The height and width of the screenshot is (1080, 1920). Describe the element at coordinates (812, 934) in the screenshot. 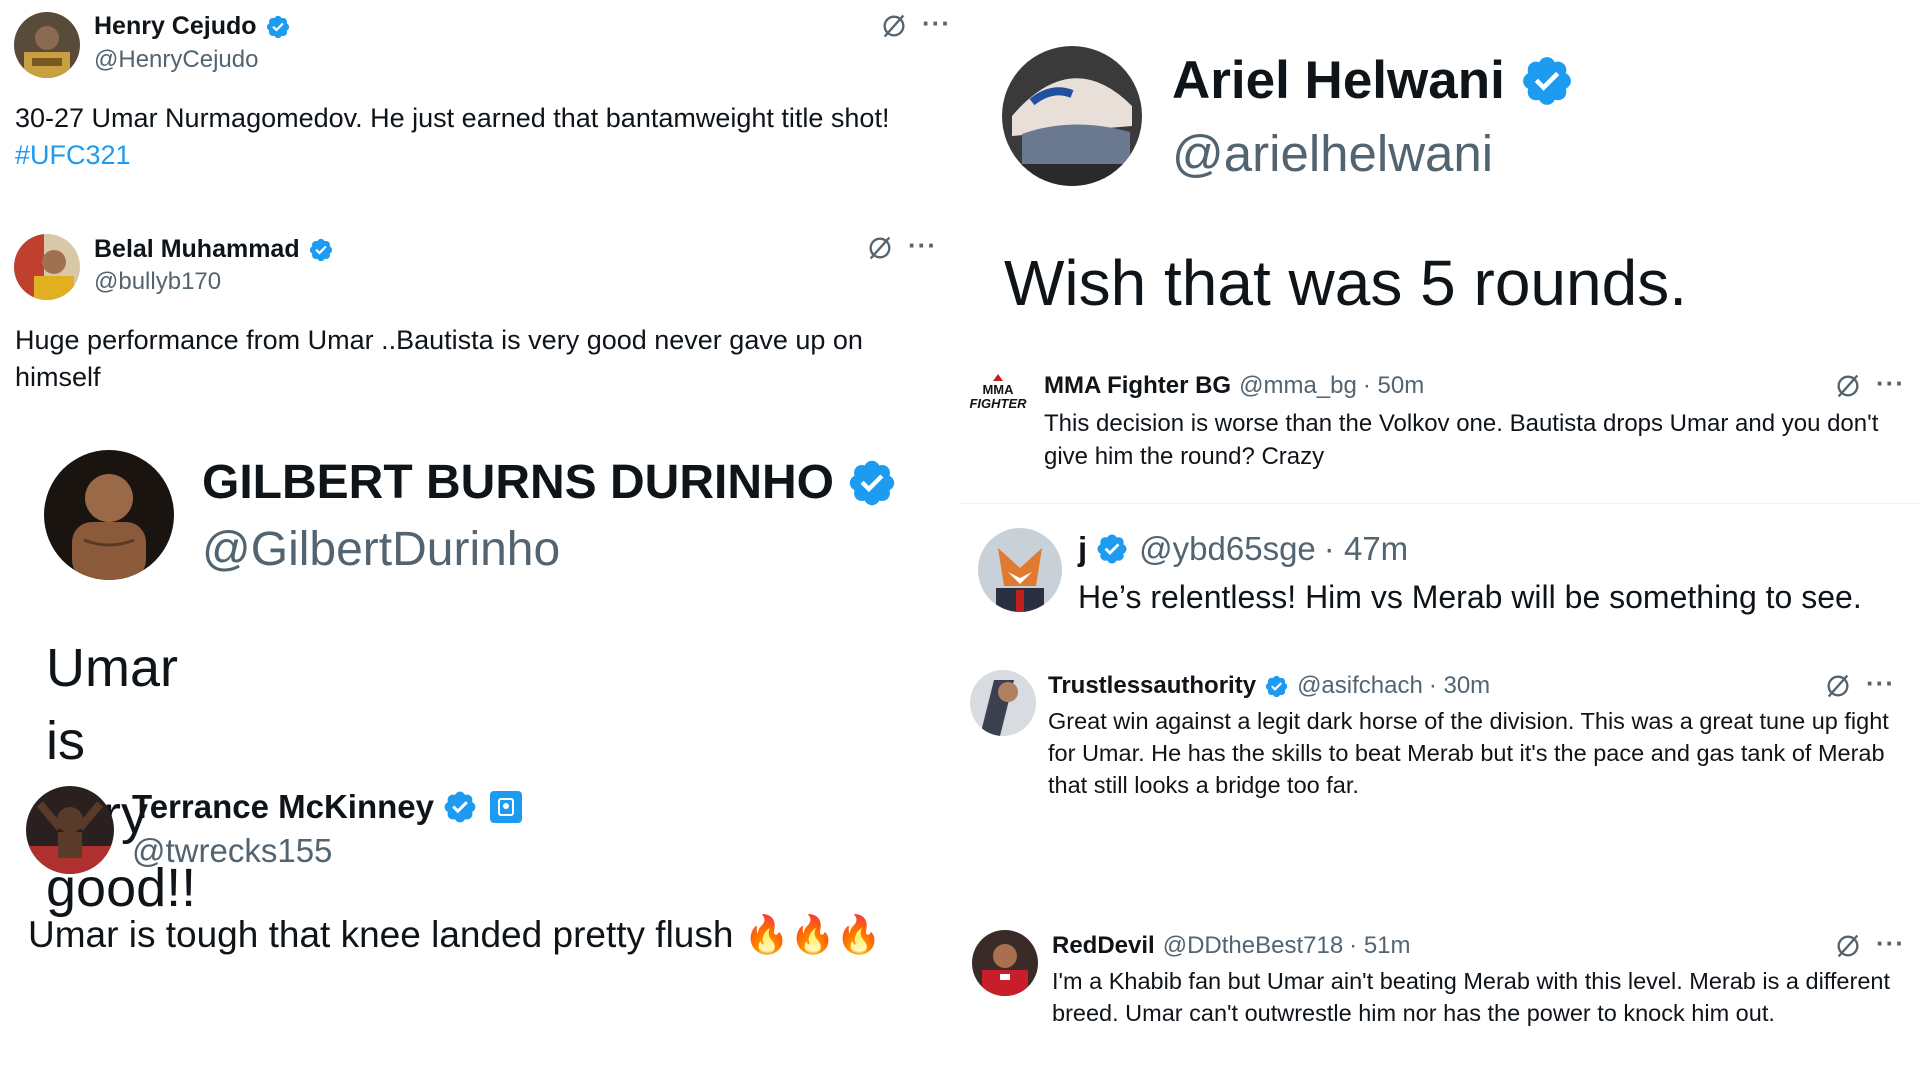

I see `fire-emoji: 🔥🔥🔥` at that location.